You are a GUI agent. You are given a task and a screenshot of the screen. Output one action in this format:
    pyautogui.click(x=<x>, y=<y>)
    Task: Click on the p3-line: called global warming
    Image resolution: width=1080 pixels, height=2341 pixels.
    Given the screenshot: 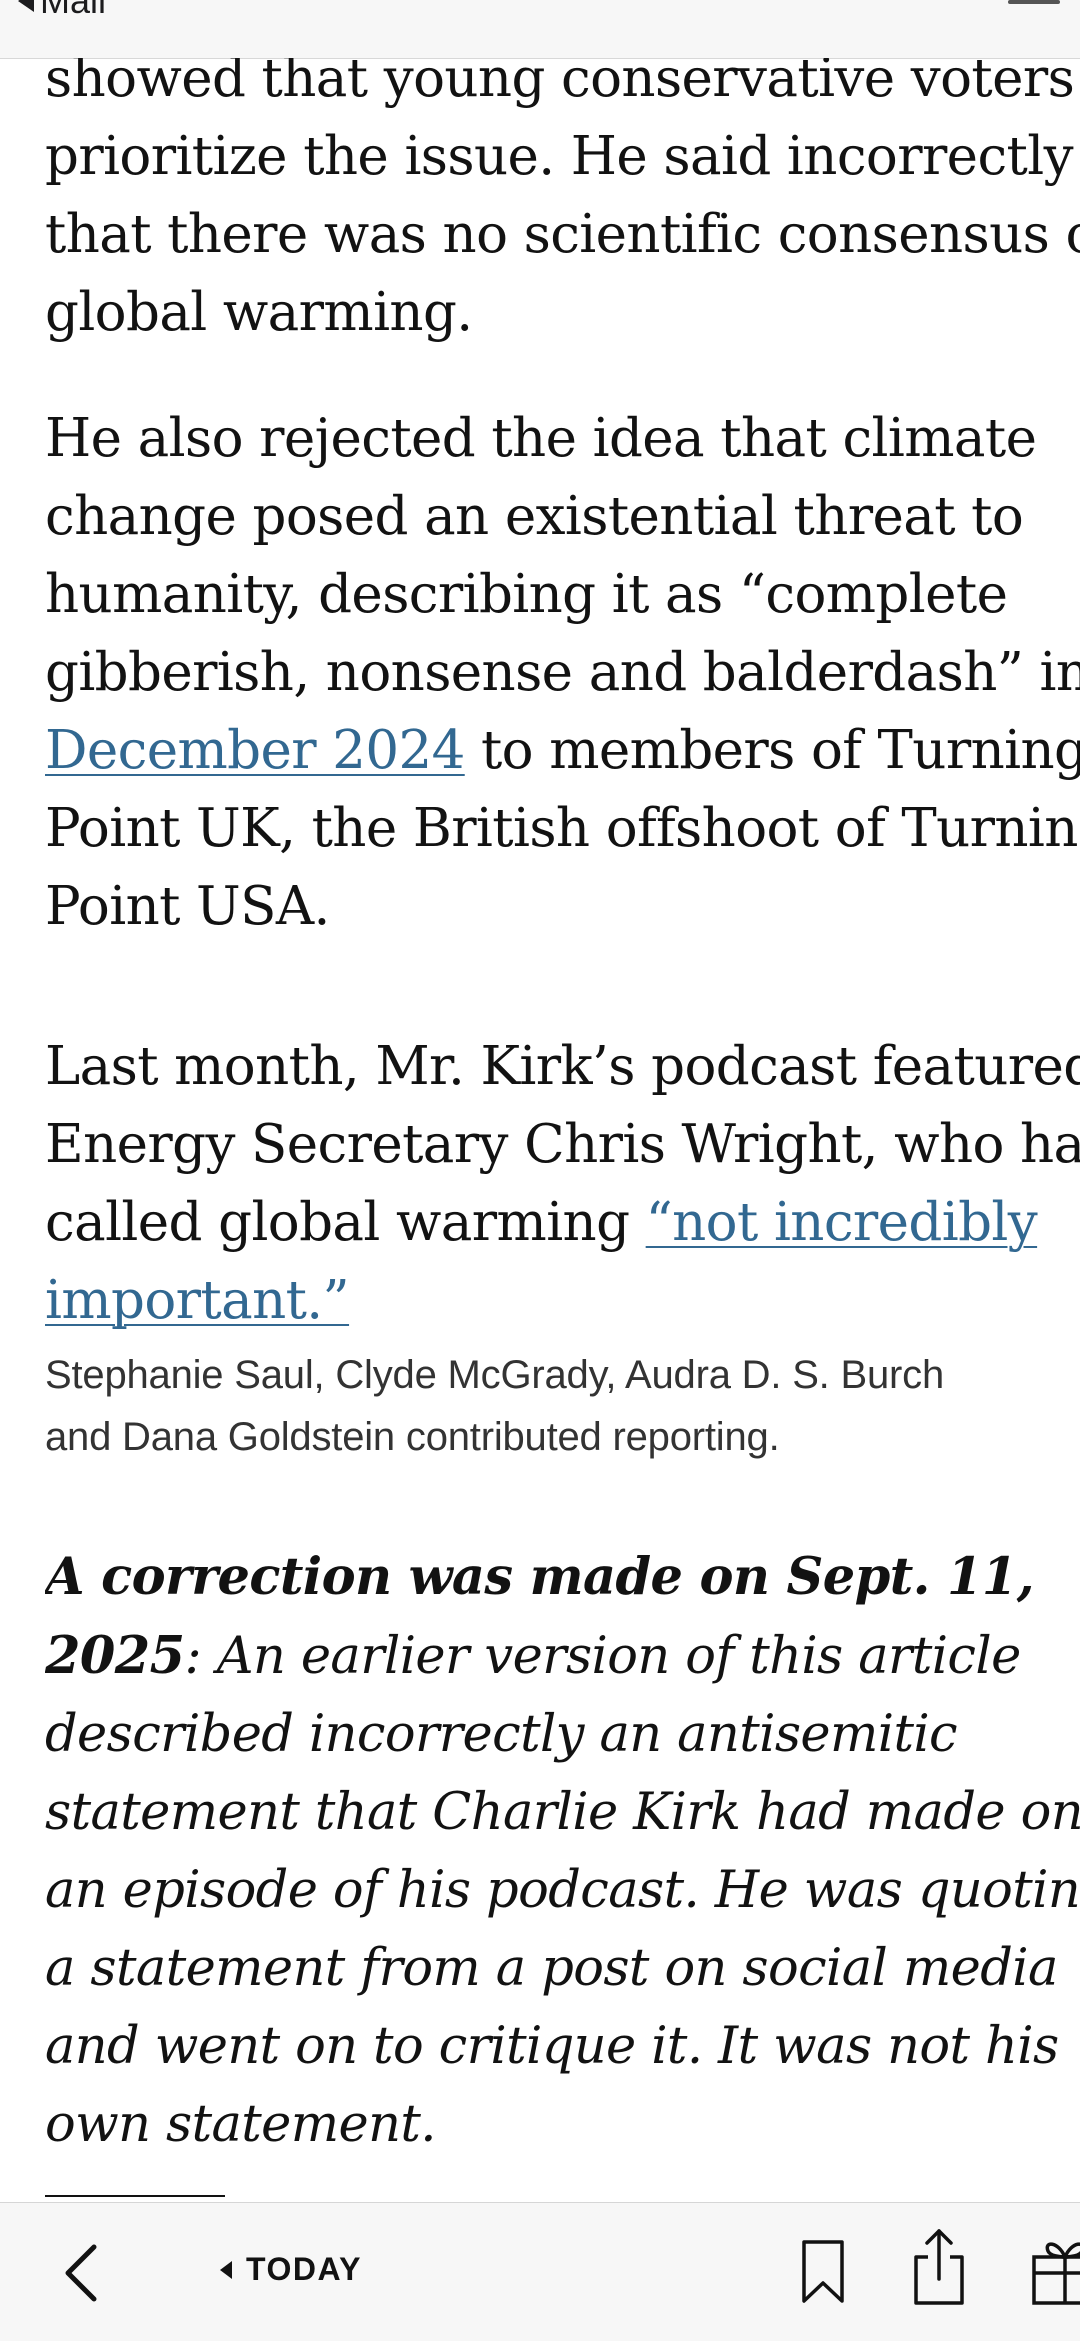 What is the action you would take?
    pyautogui.click(x=345, y=1222)
    